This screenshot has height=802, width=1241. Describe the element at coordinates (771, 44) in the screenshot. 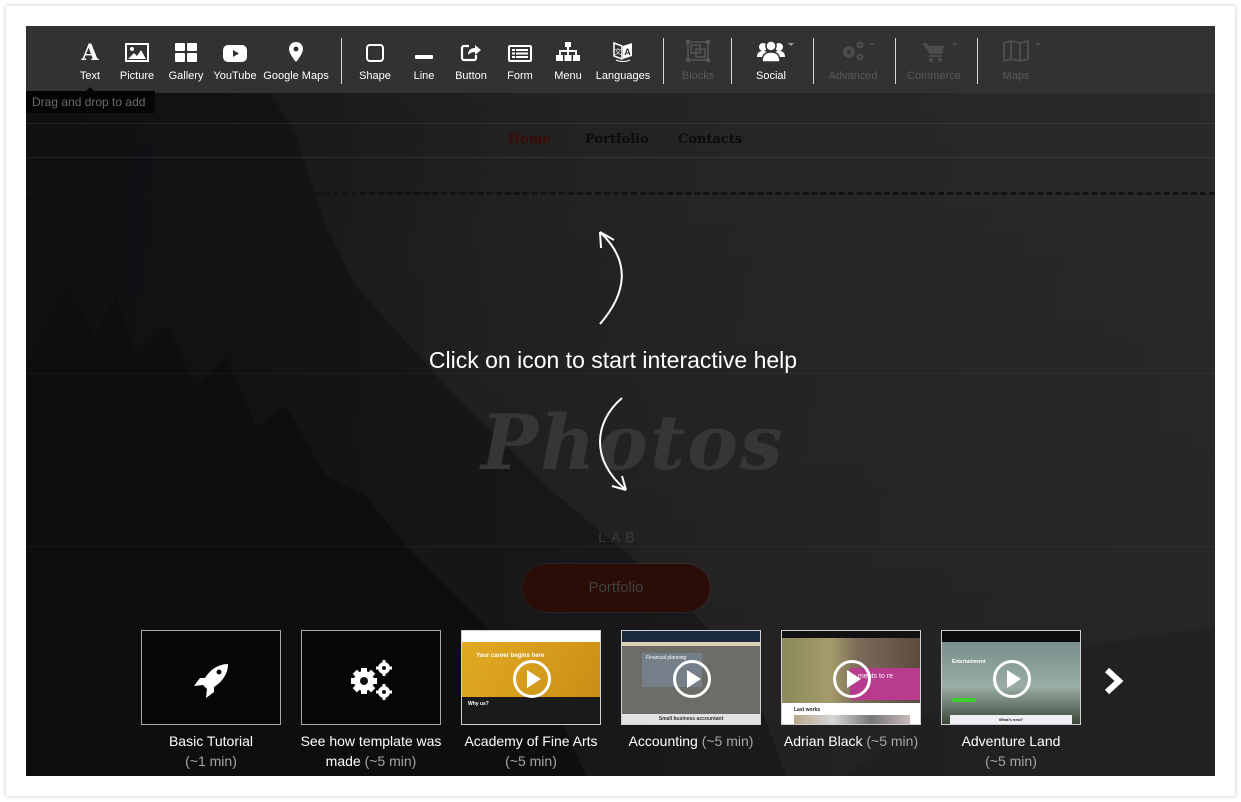

I see `social-icon` at that location.